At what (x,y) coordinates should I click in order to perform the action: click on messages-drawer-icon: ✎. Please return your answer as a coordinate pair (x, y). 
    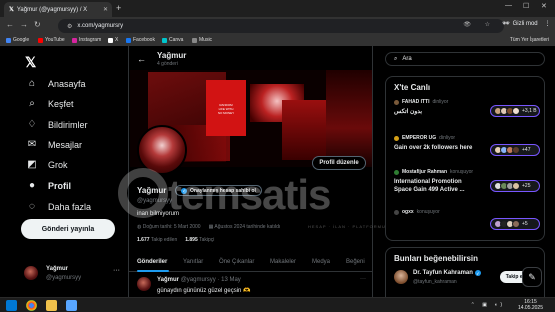
    Looking at the image, I should click on (532, 277).